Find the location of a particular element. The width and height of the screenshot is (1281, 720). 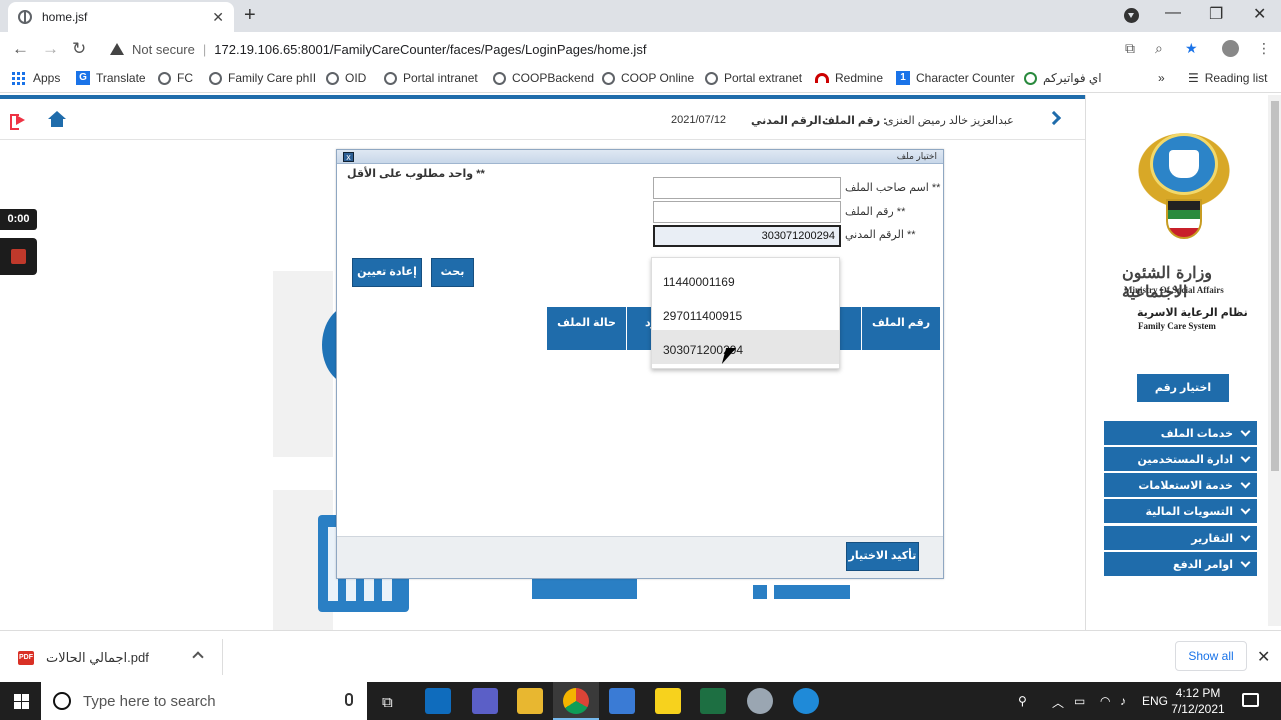

windows-start-icon is located at coordinates (21, 701).